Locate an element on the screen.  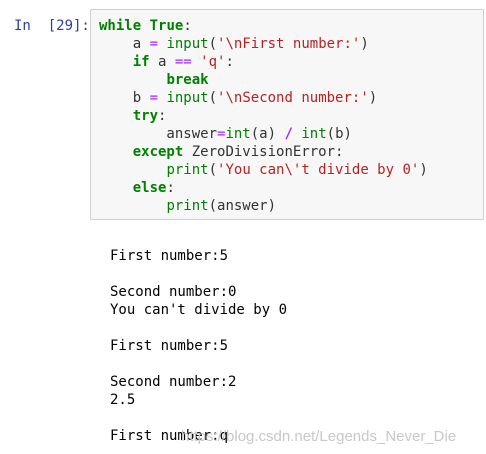
output-line: 2.5 is located at coordinates (123, 400).